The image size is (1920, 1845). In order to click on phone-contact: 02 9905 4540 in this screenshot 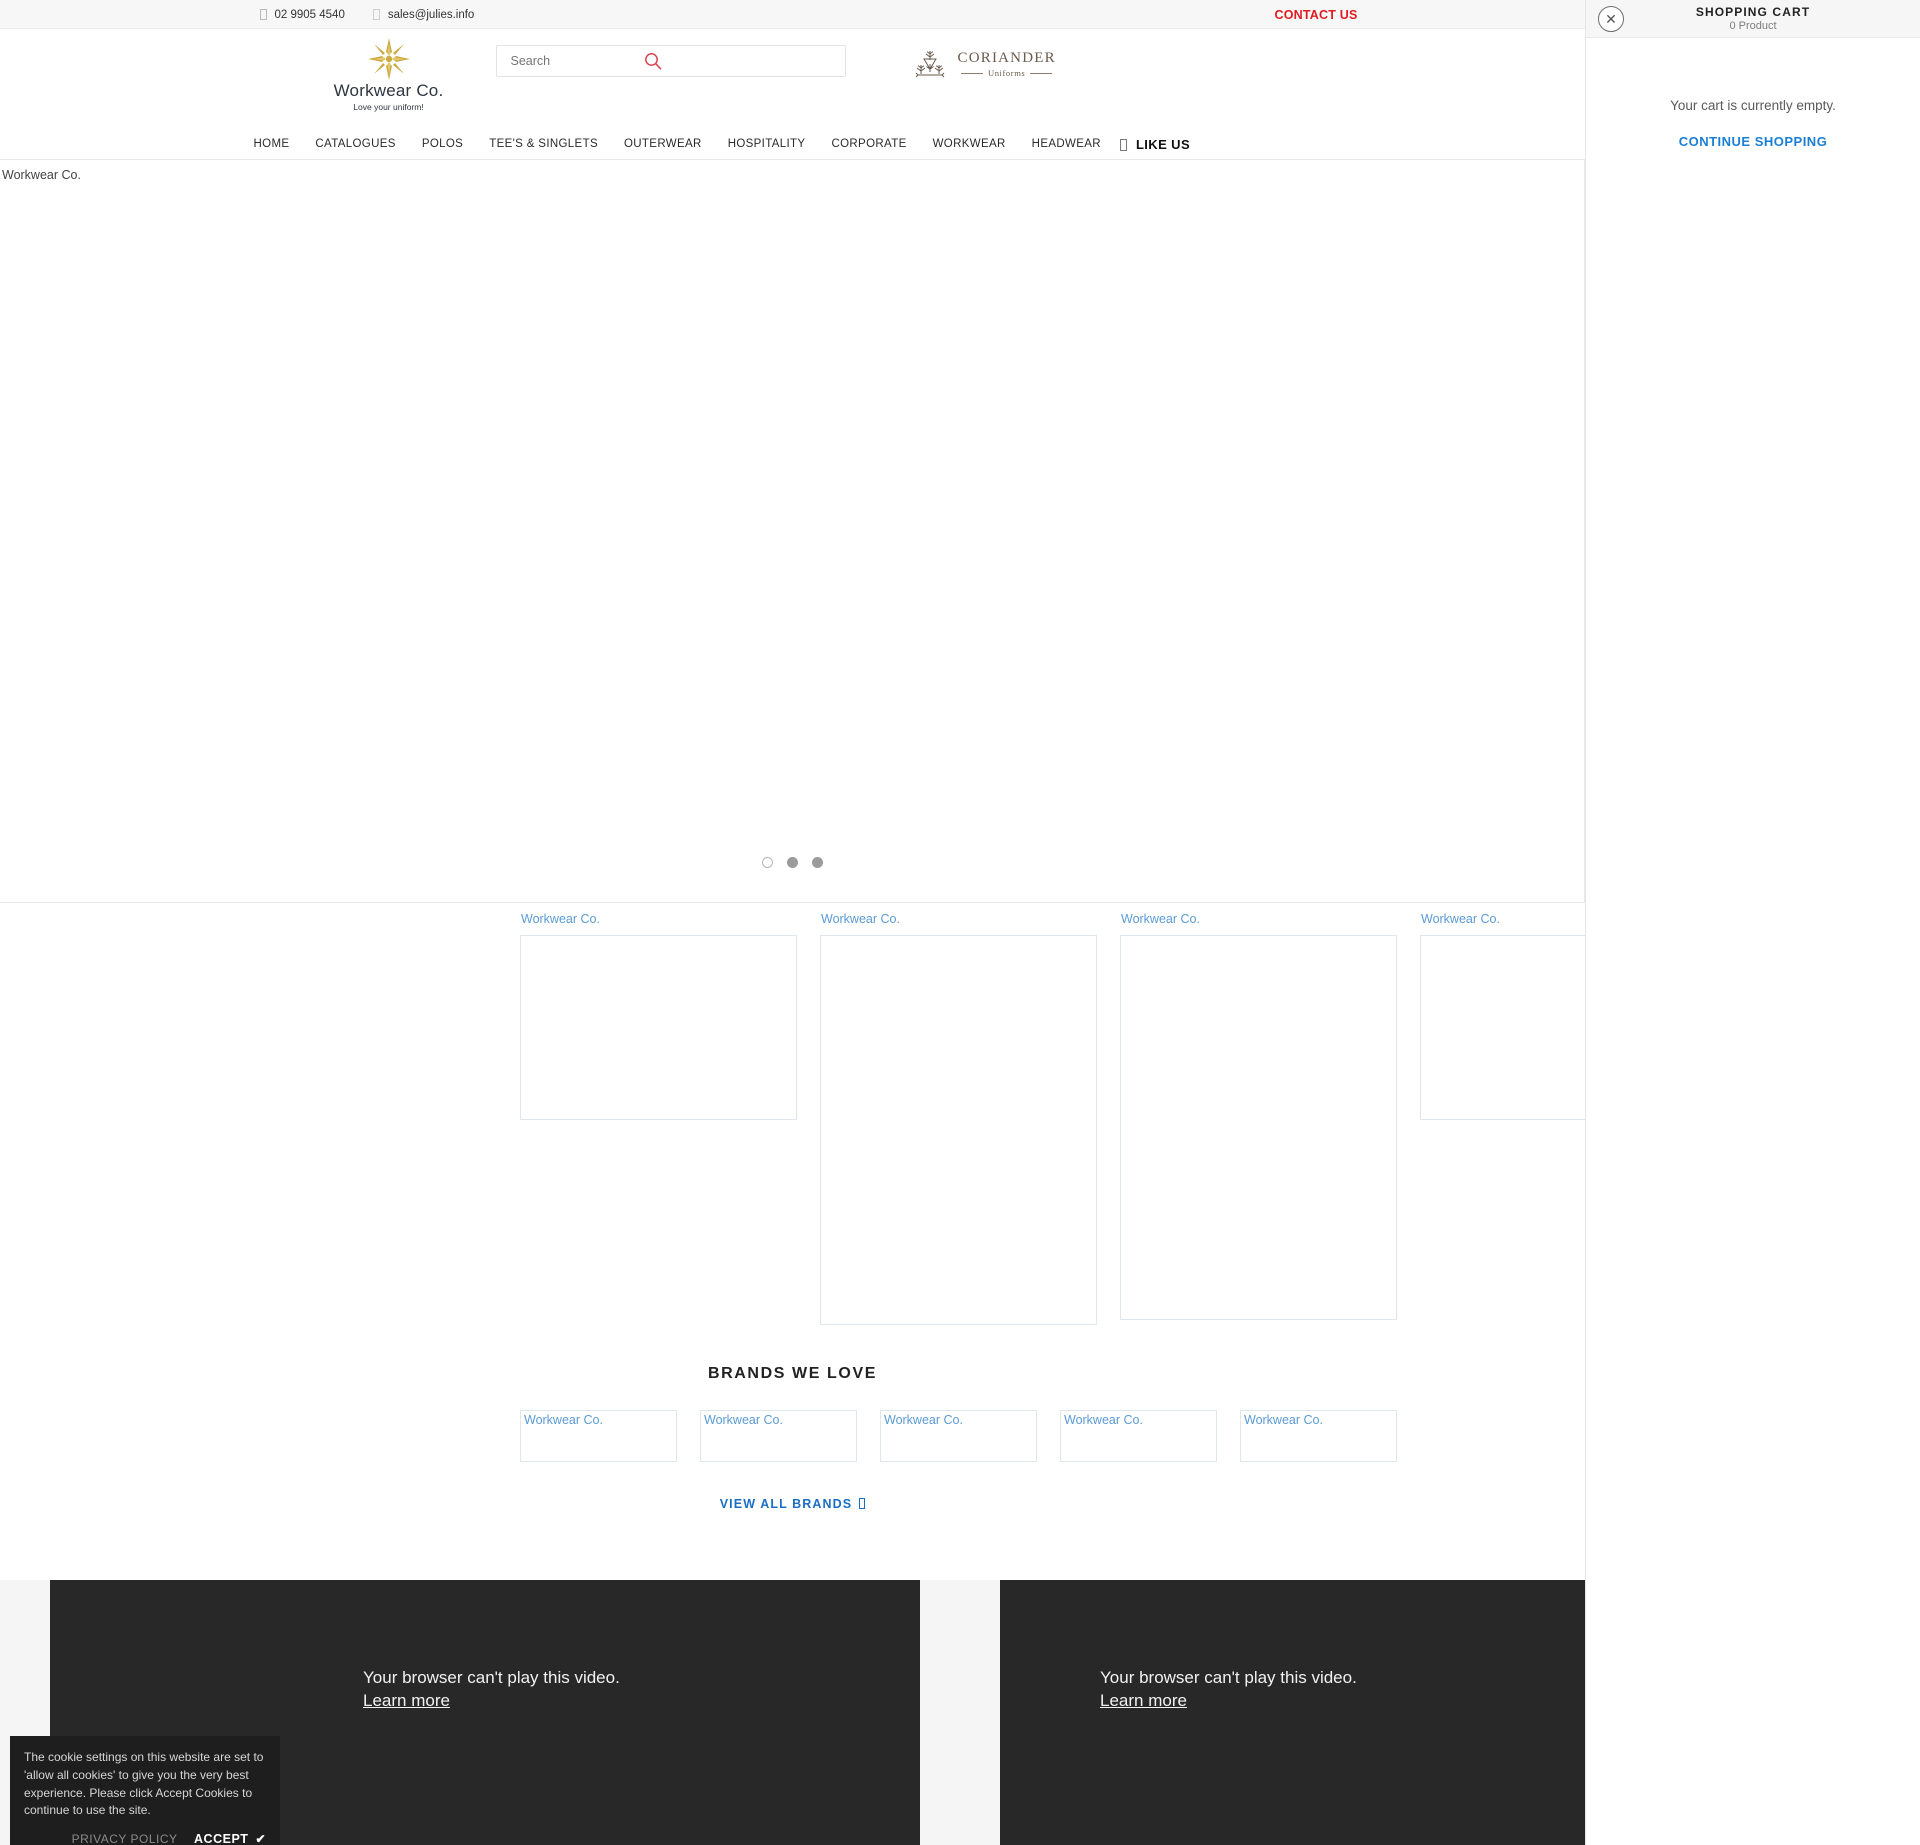, I will do `click(302, 14)`.